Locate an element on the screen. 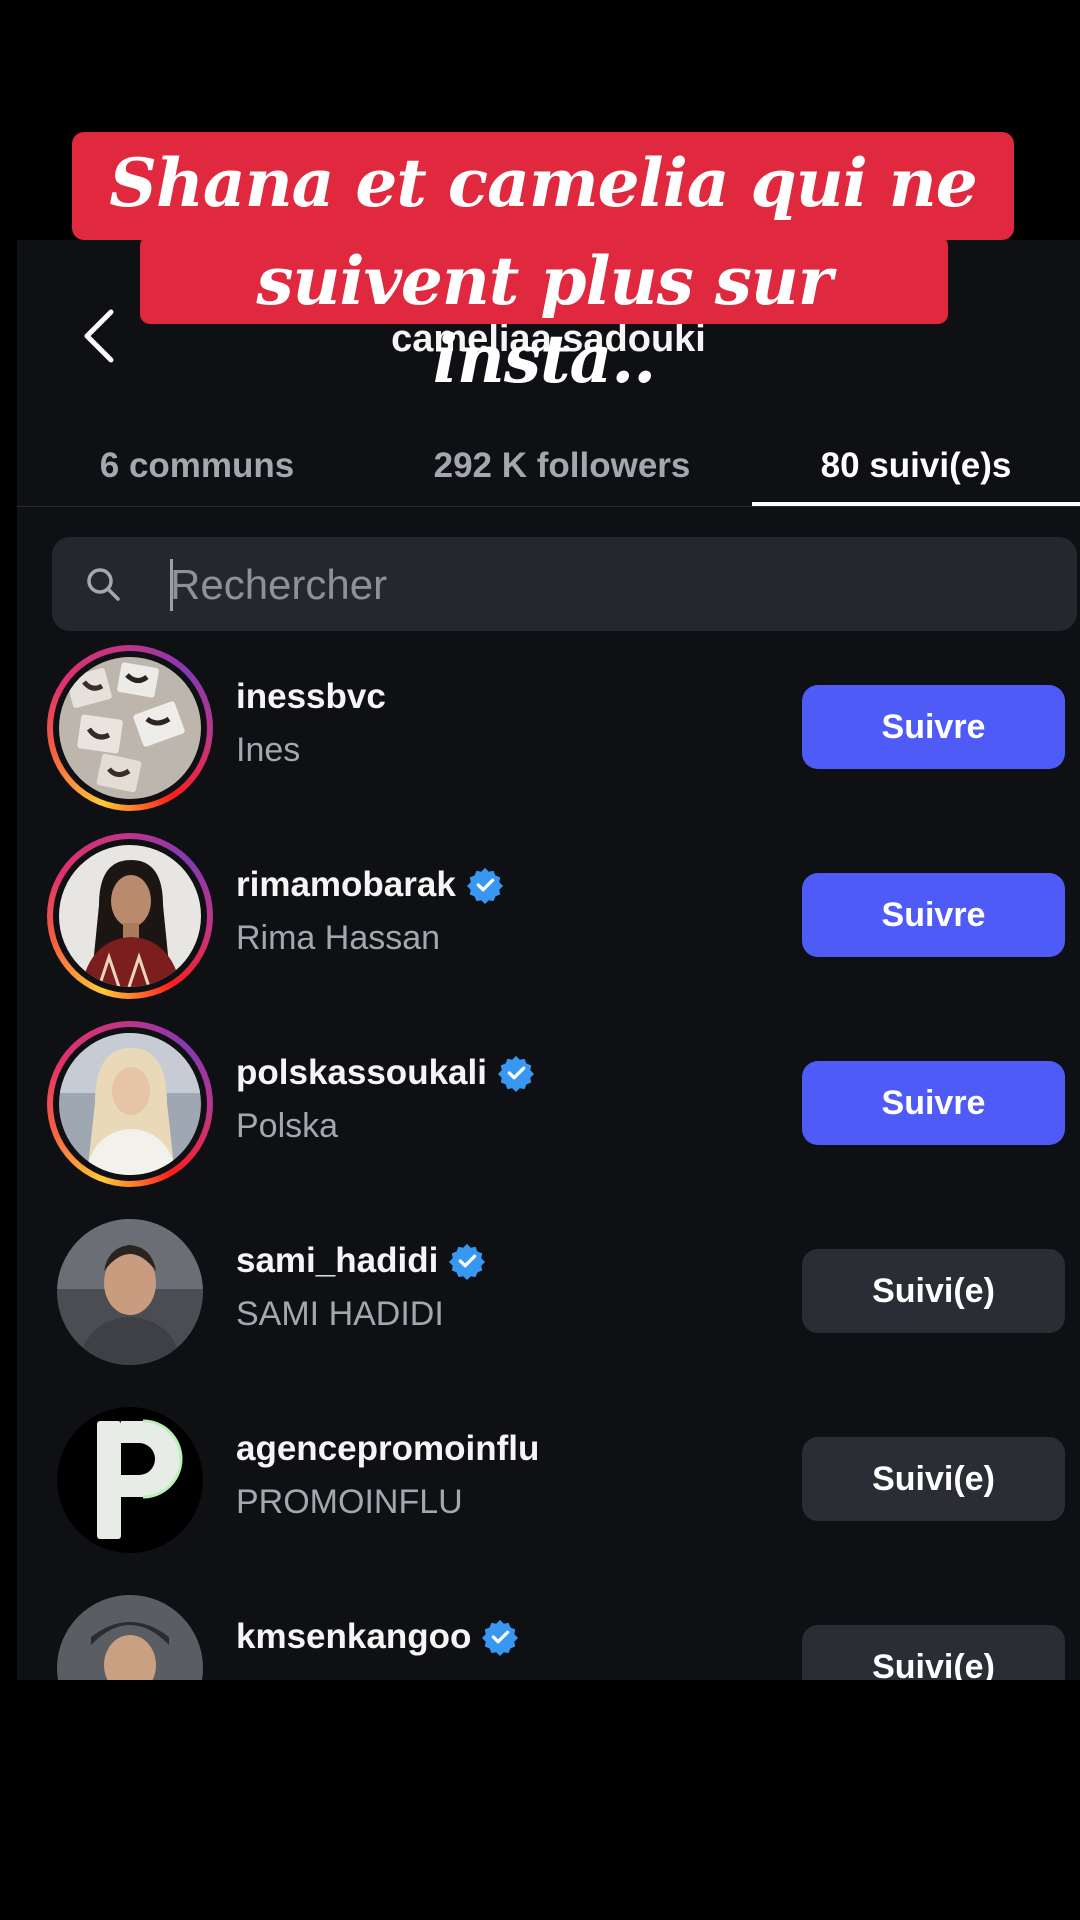 The height and width of the screenshot is (1920, 1080). tab-following: 80 suivi(e)s is located at coordinates (916, 458).